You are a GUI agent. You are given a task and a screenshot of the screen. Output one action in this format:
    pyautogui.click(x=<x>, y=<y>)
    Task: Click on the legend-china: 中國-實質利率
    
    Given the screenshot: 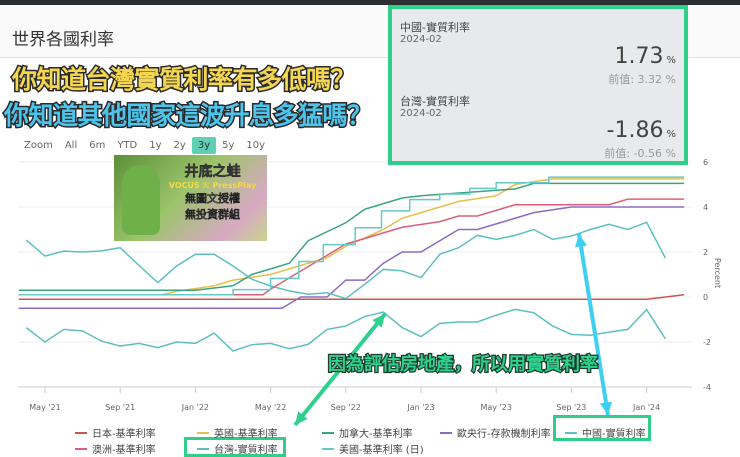 What is the action you would take?
    pyautogui.click(x=605, y=432)
    